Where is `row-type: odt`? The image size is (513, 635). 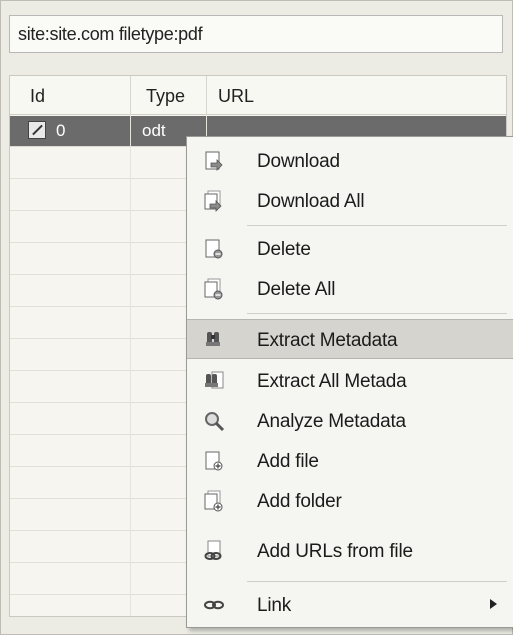 row-type: odt is located at coordinates (154, 130).